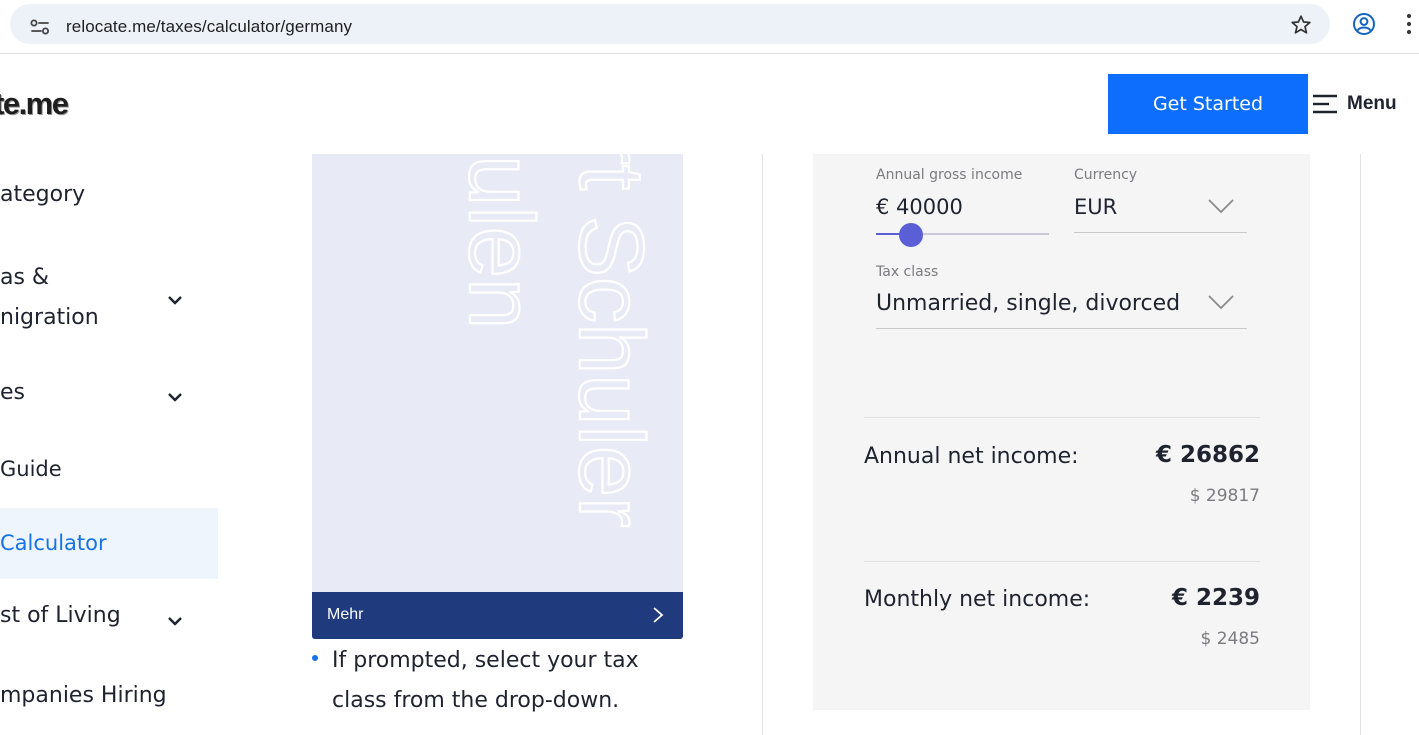  Describe the element at coordinates (345, 614) in the screenshot. I see `ad-more-label: Mehr` at that location.